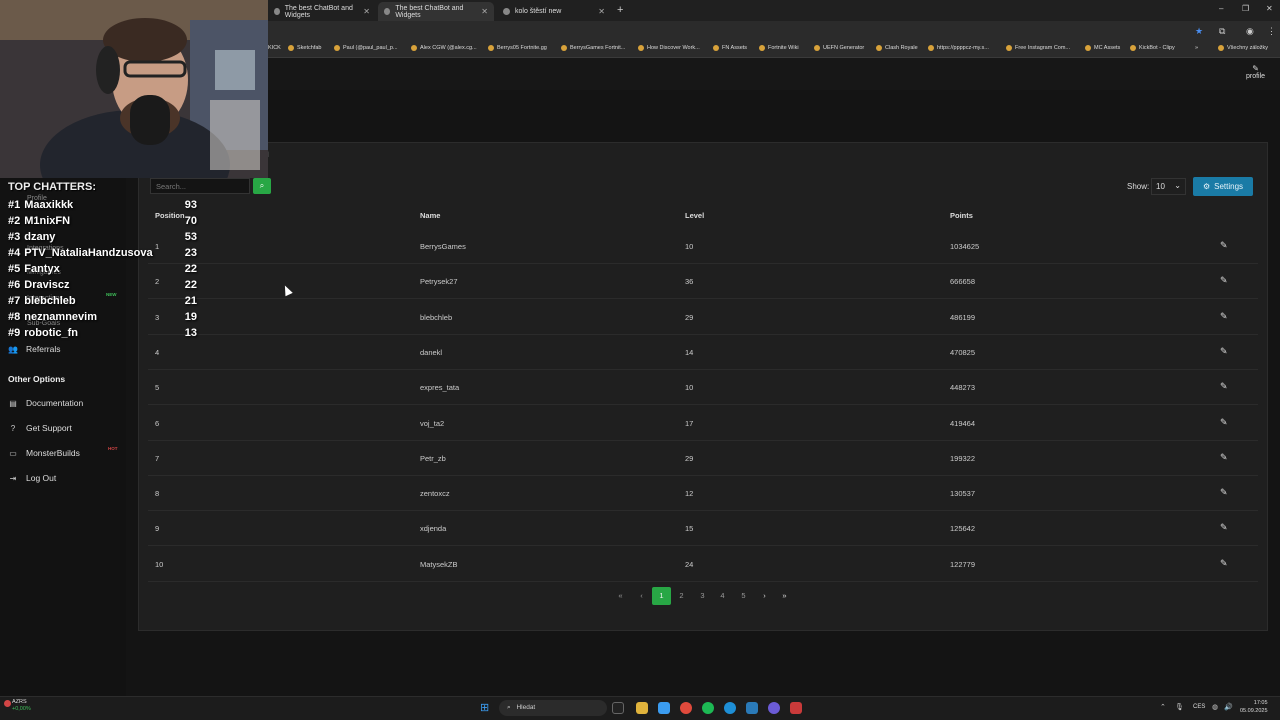  Describe the element at coordinates (39, 285) in the screenshot. I see `chatter-entry: #6 Draviscz` at that location.